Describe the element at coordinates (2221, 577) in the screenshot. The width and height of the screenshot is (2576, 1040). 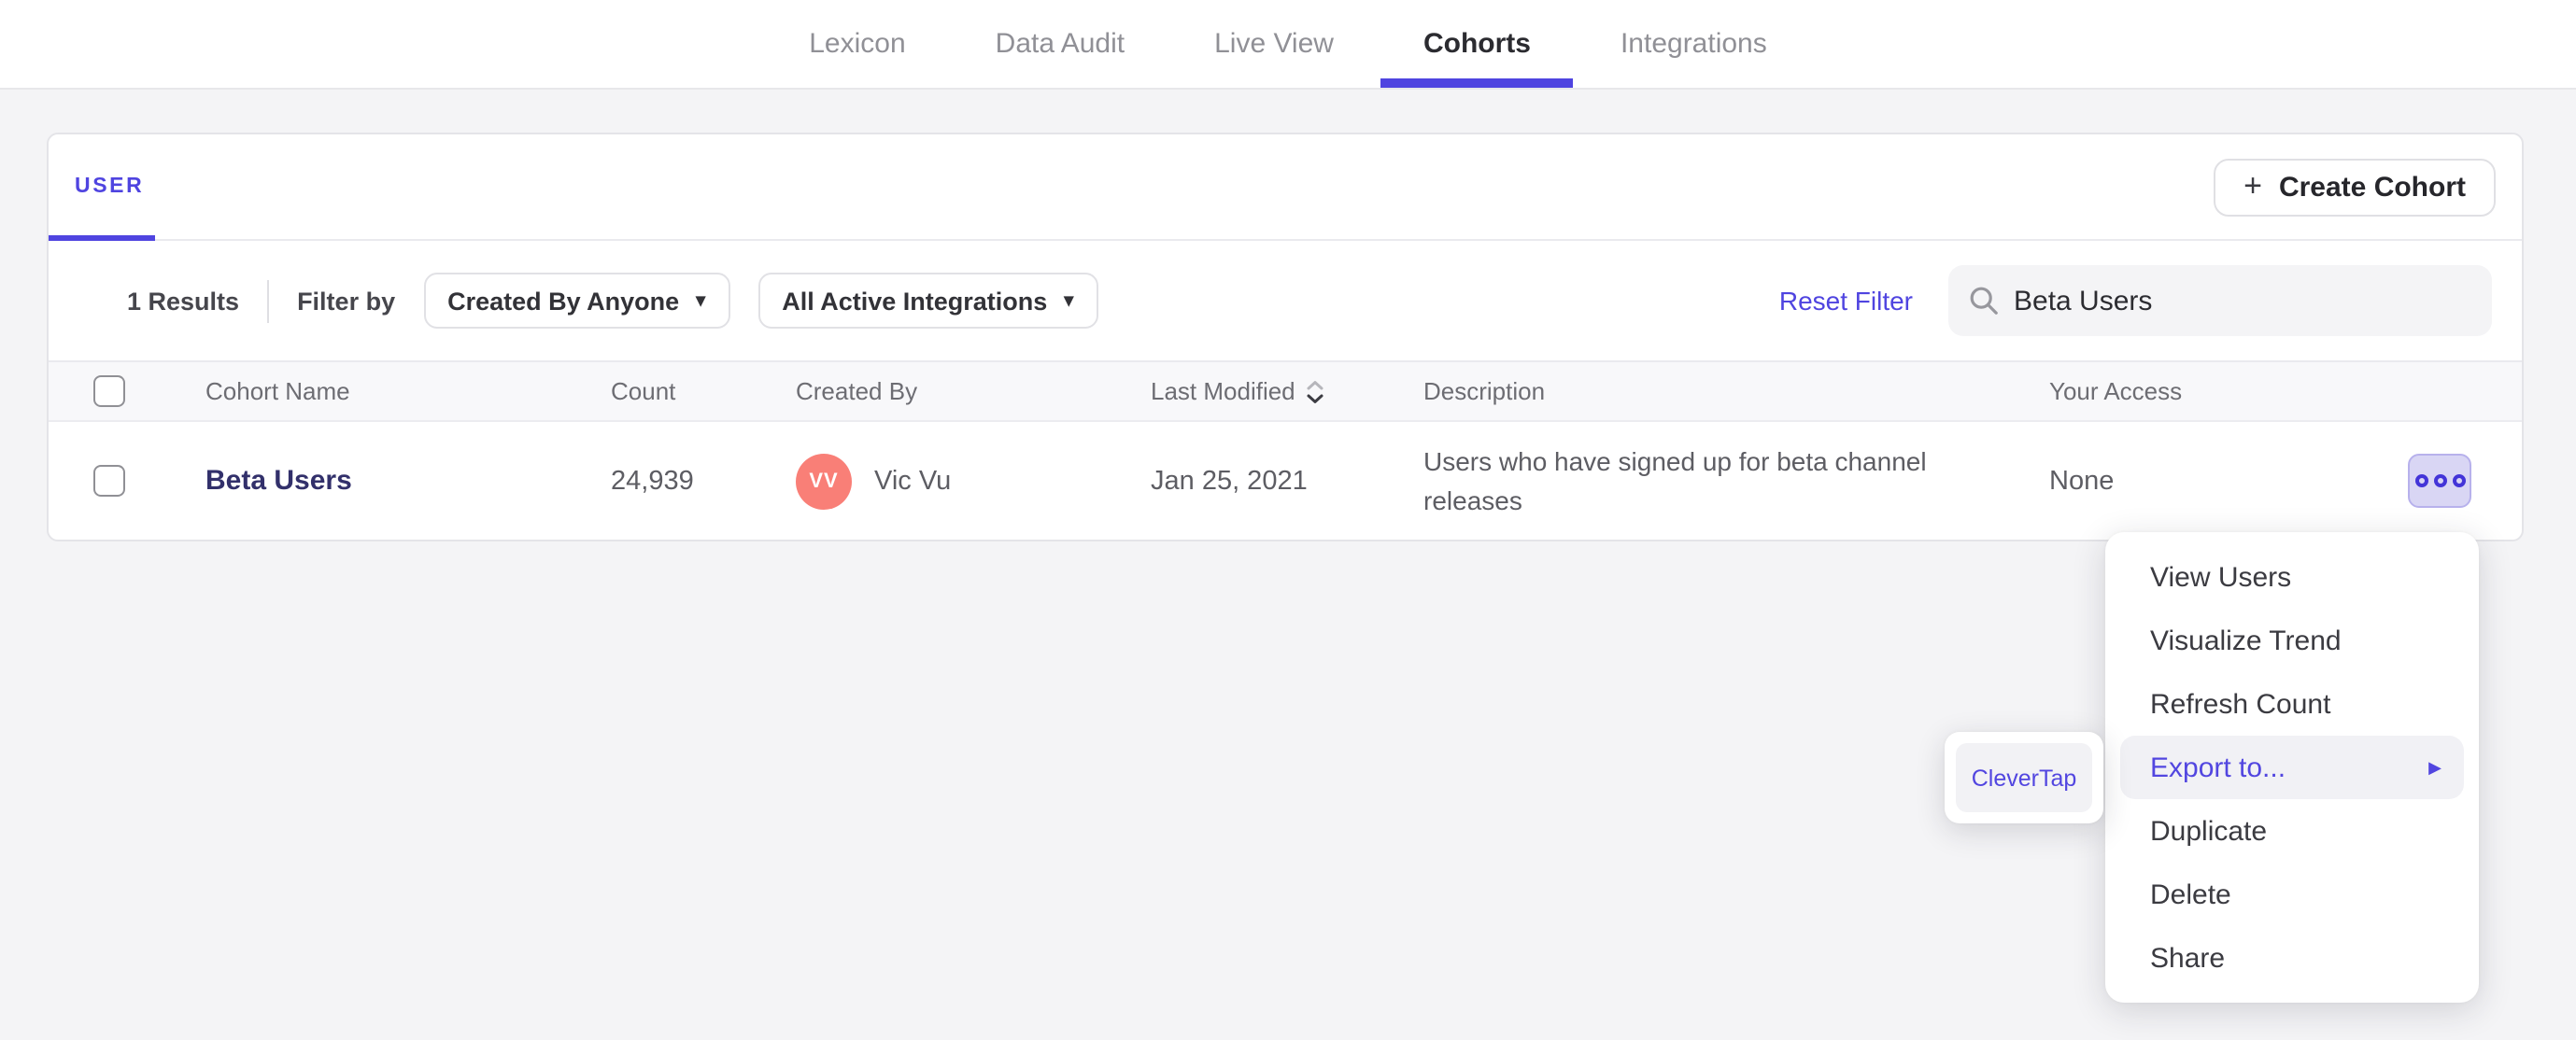
I see `menu-item-label: View Users` at that location.